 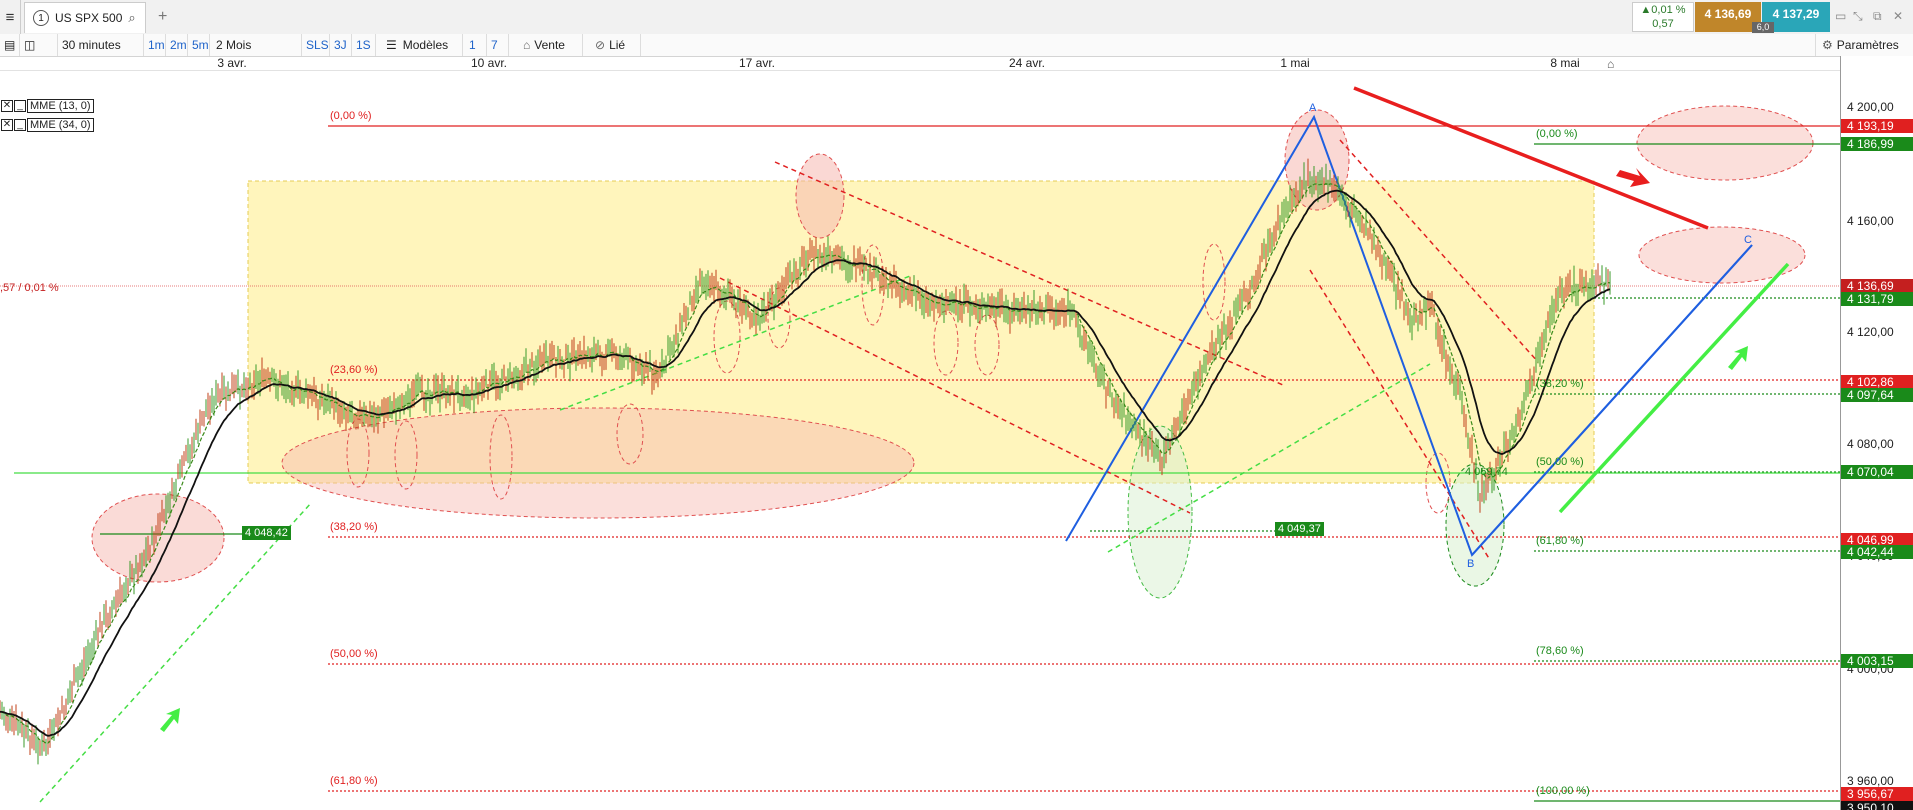 I want to click on date-label: 17 avr., so click(x=757, y=63).